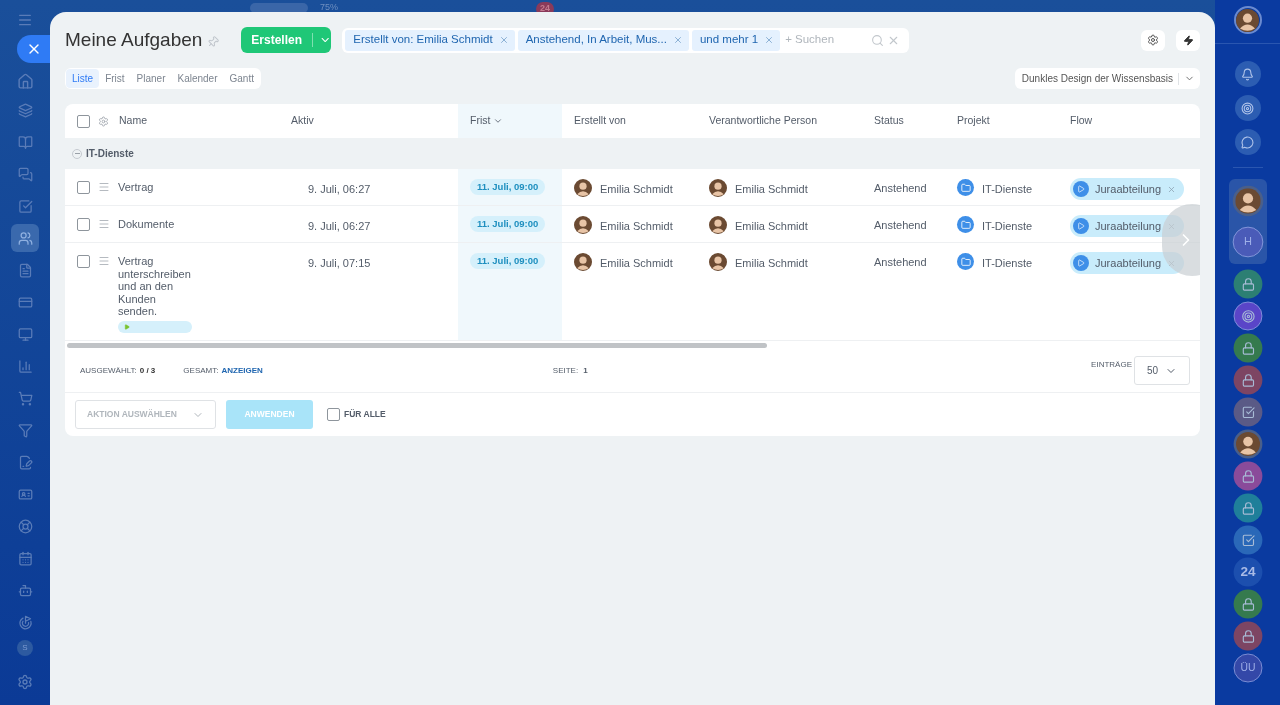  I want to click on column-header: Flow, so click(1081, 121).